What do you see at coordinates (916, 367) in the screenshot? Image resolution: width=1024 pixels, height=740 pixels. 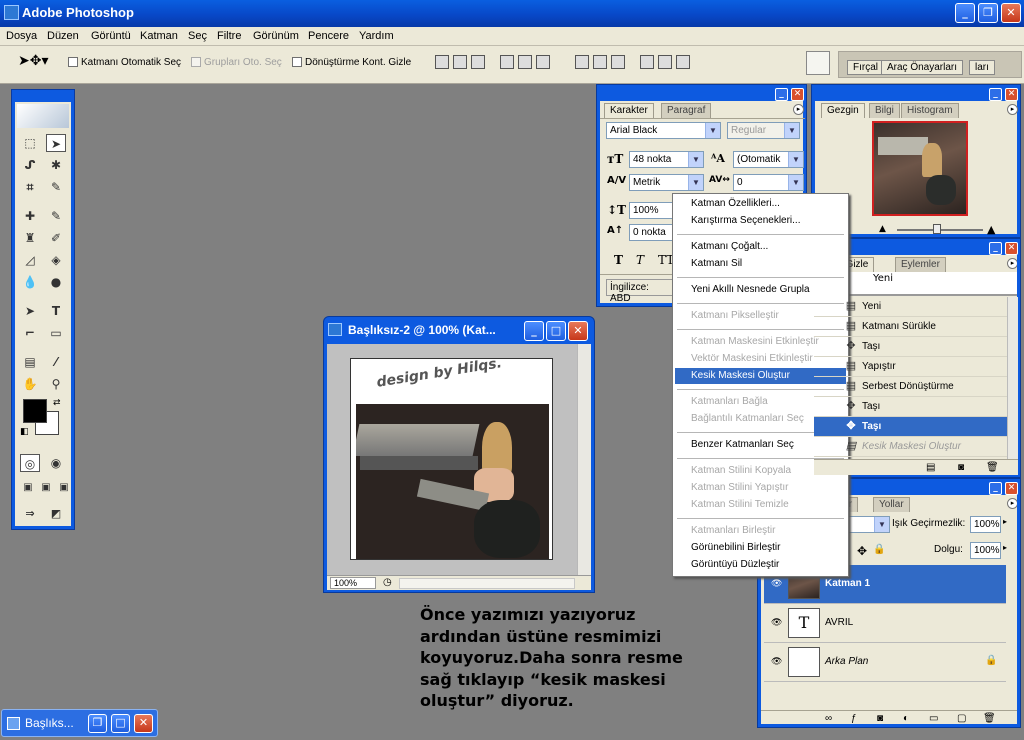 I see `history-state: ▤ Yapıştır` at bounding box center [916, 367].